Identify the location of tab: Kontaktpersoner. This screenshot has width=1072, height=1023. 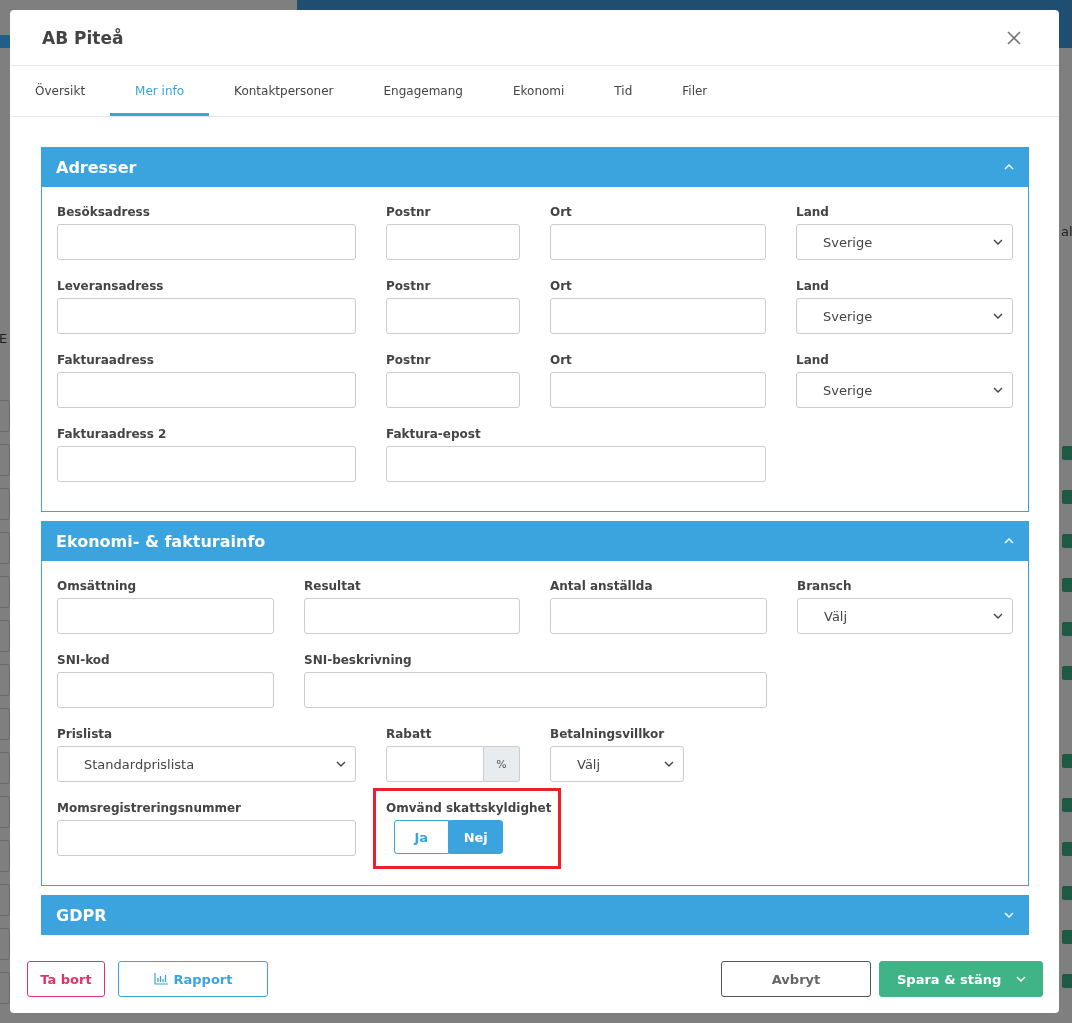
(284, 91).